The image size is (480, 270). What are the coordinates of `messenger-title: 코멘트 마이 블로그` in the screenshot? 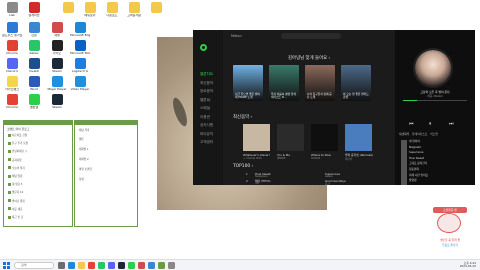 It's located at (18, 129).